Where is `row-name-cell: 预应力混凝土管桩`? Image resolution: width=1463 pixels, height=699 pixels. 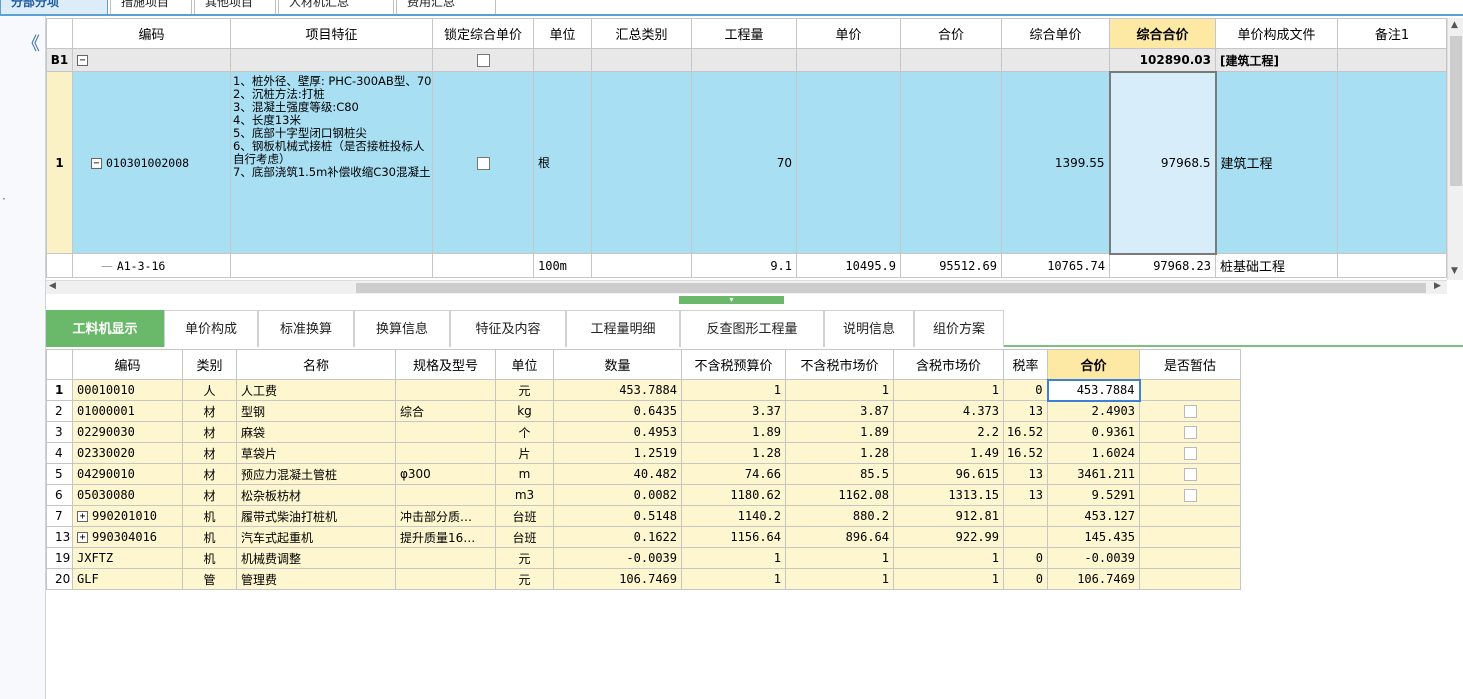
row-name-cell: 预应力混凝土管桩 is located at coordinates (316, 474).